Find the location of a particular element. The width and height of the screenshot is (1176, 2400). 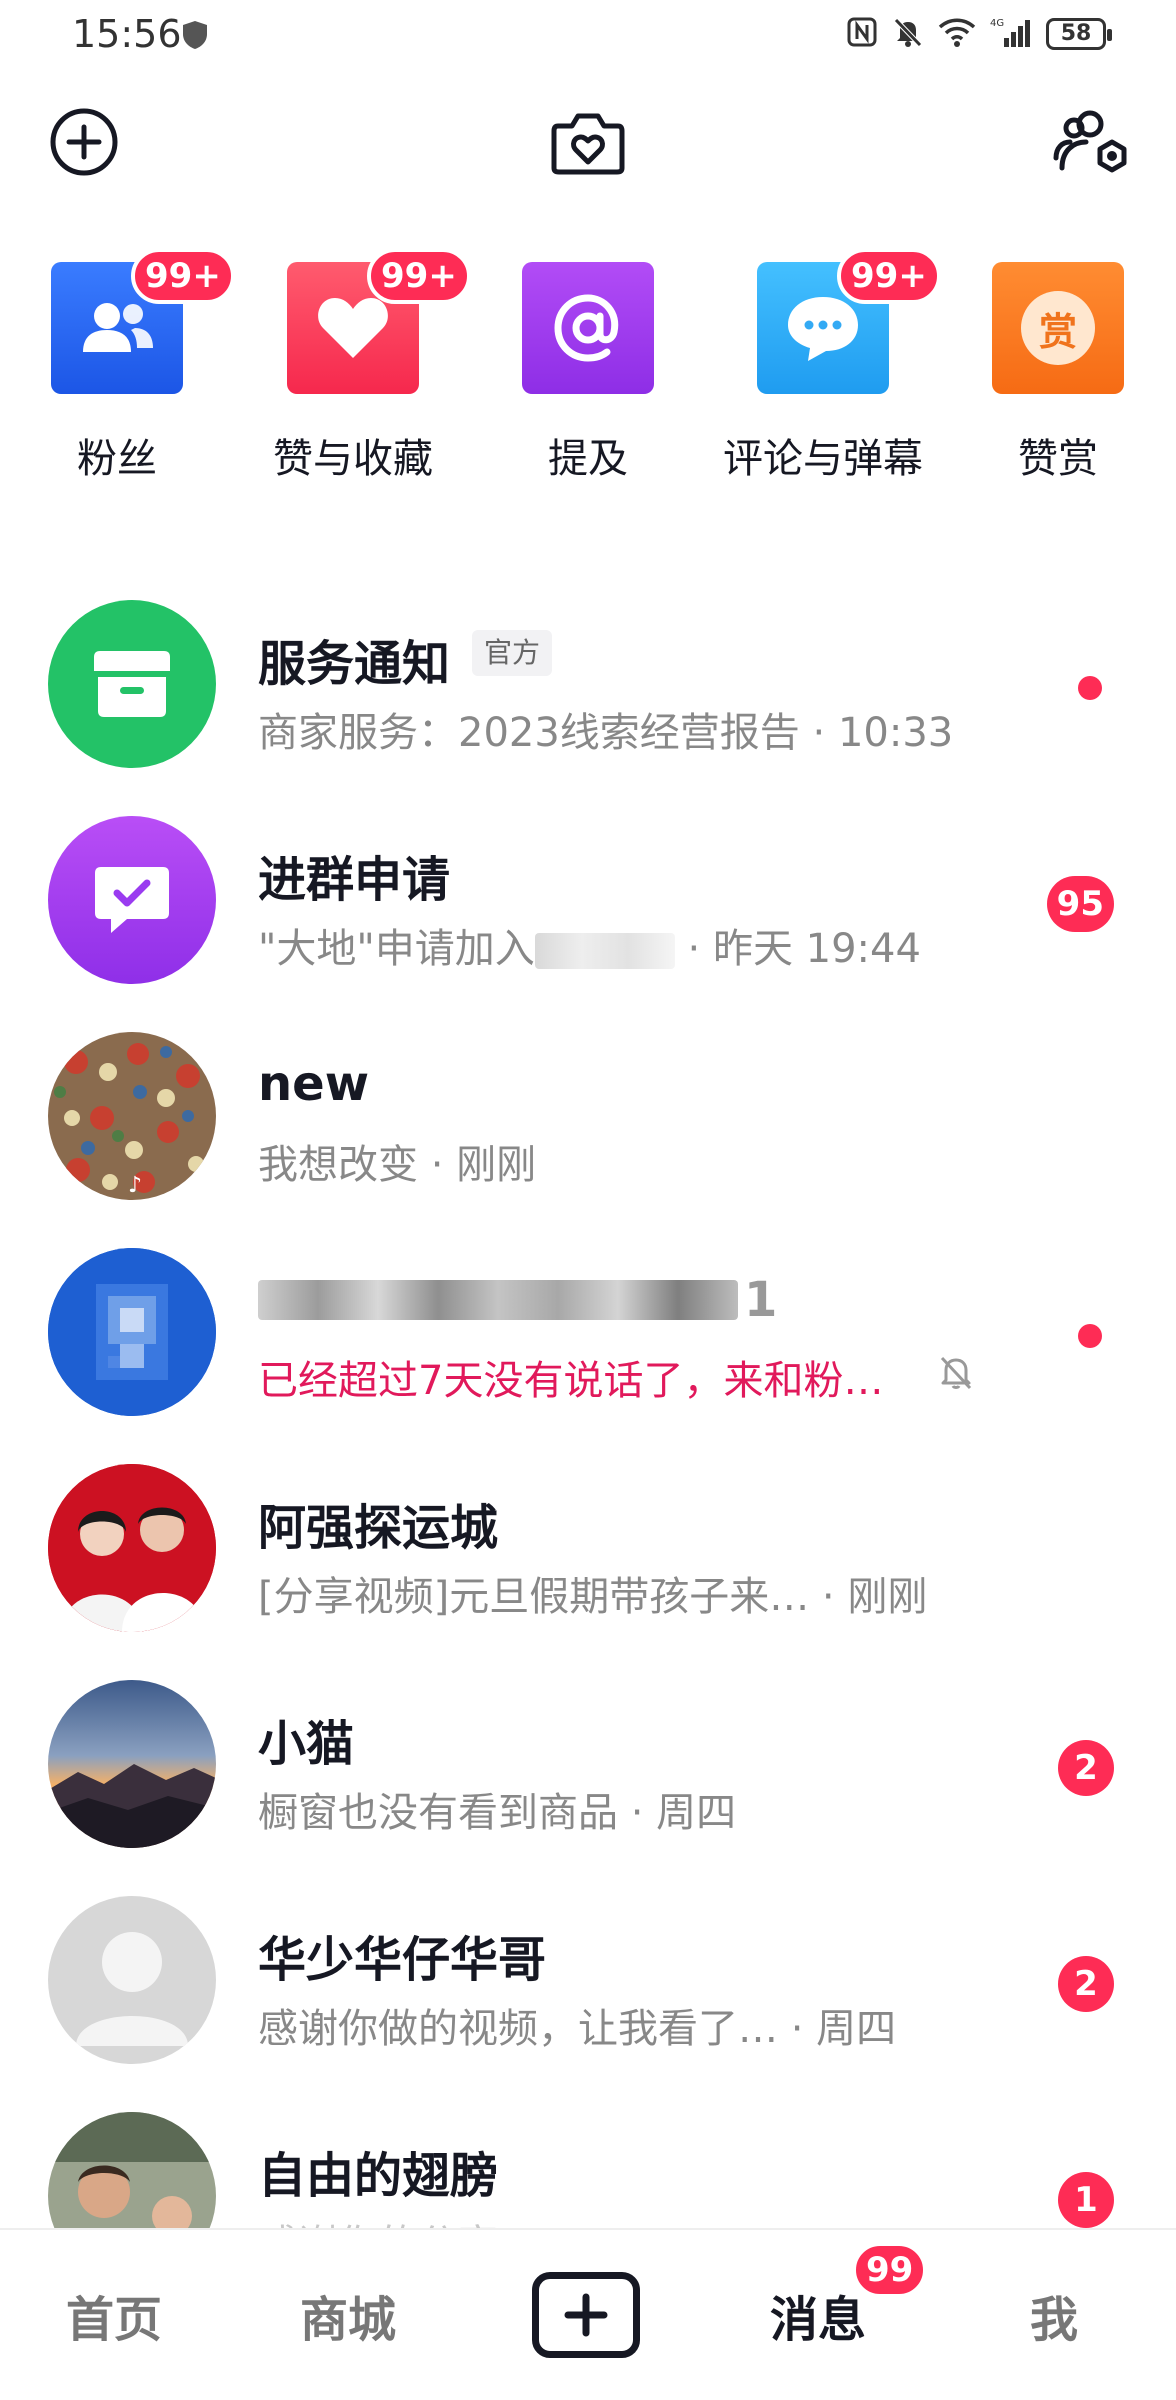

bottom-nav: 首页 商城 消息 99 我 is located at coordinates (588, 2314).